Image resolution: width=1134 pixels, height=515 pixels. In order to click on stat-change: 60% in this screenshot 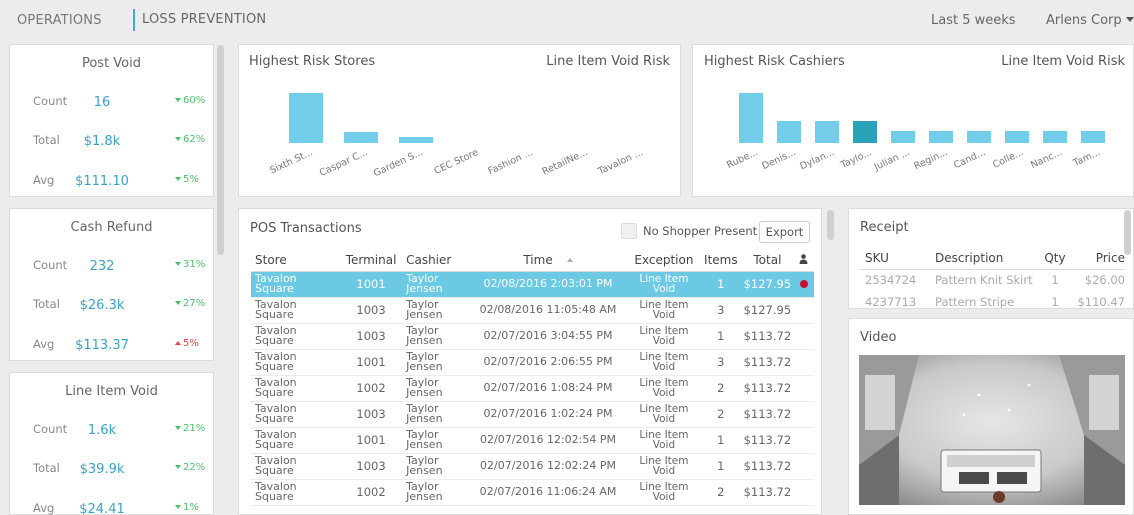, I will do `click(190, 100)`.